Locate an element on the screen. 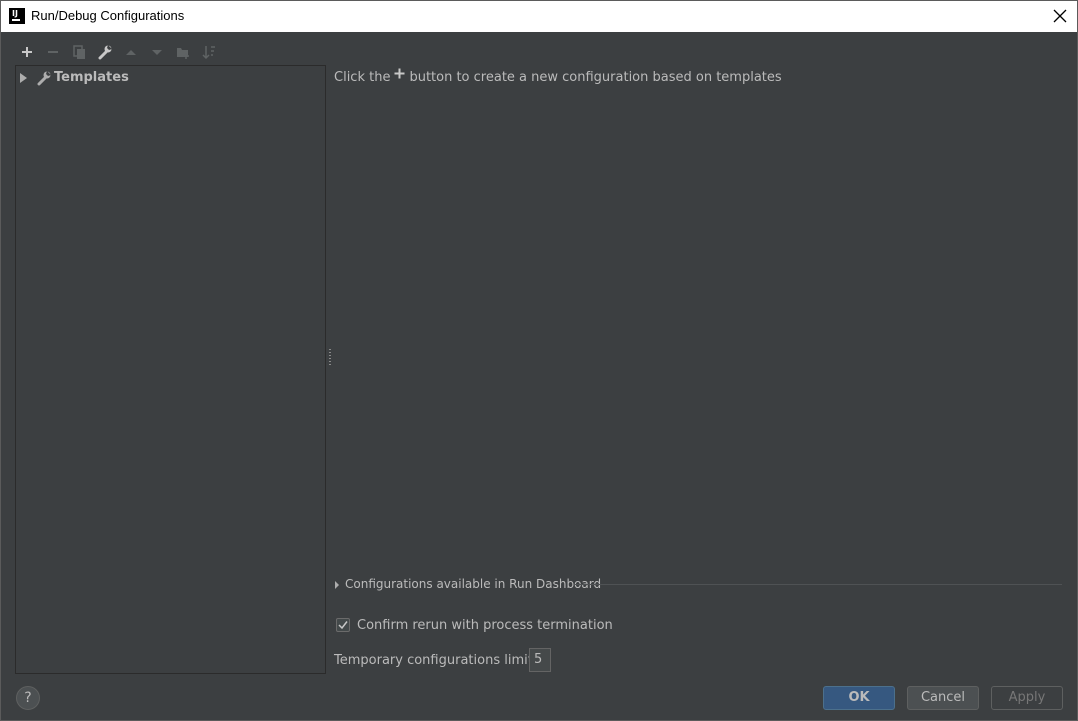 The image size is (1078, 721). intellij-app-icon: IJ is located at coordinates (17, 16).